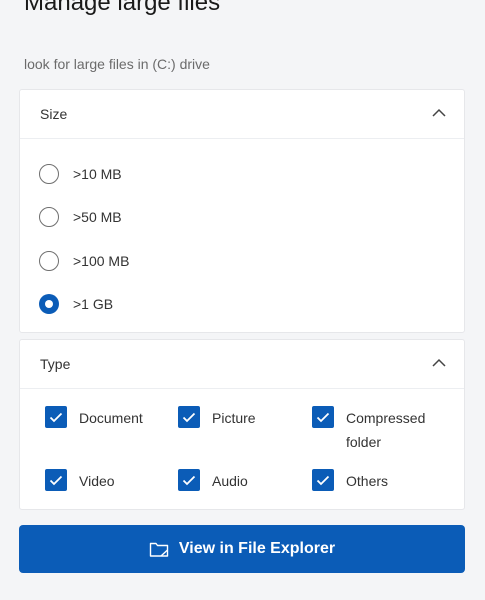  I want to click on size-option-100mb: >100 MB, so click(84, 261).